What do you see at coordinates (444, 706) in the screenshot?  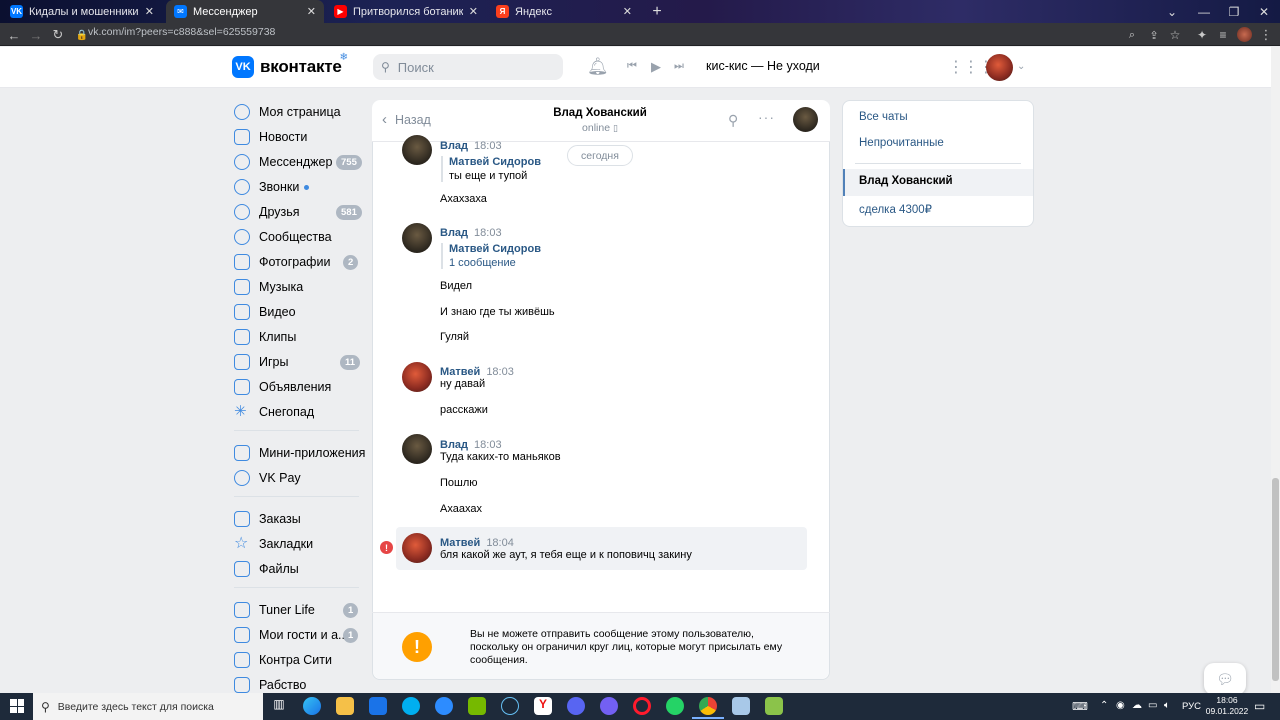 I see `zoom-app-icon` at bounding box center [444, 706].